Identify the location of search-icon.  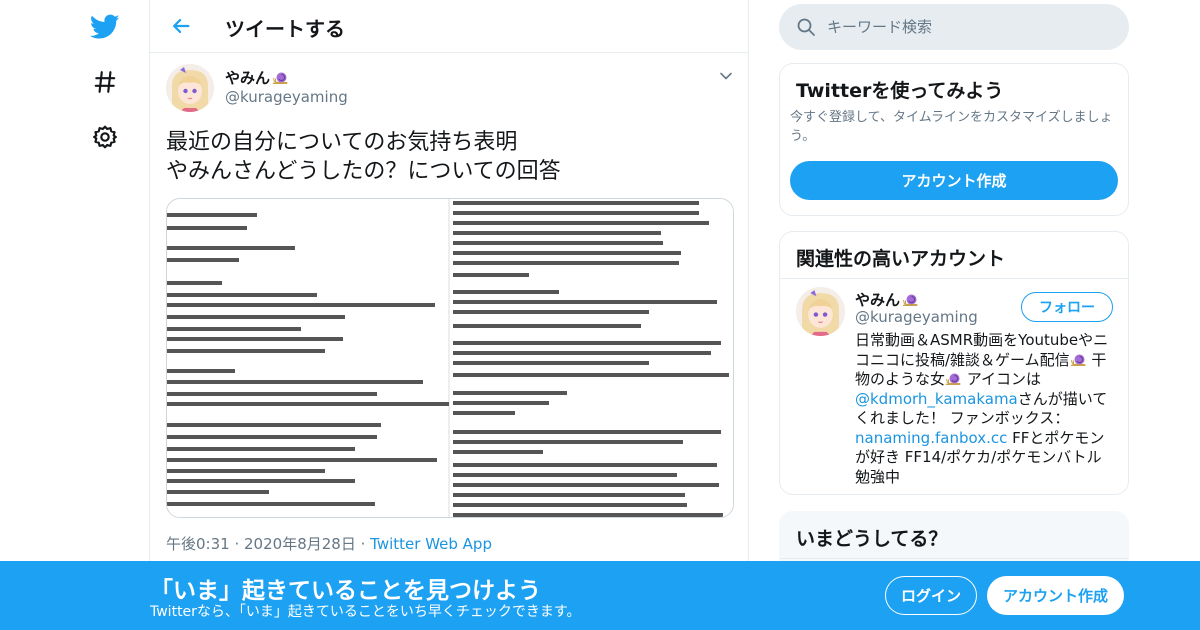
(806, 27).